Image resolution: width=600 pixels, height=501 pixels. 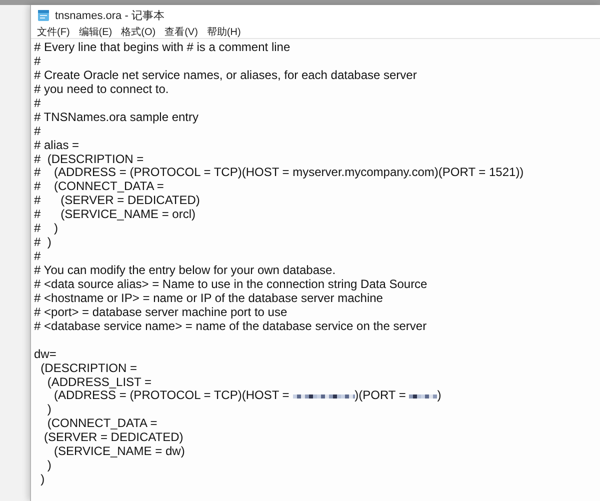 What do you see at coordinates (45, 355) in the screenshot?
I see `code-line: dw=` at bounding box center [45, 355].